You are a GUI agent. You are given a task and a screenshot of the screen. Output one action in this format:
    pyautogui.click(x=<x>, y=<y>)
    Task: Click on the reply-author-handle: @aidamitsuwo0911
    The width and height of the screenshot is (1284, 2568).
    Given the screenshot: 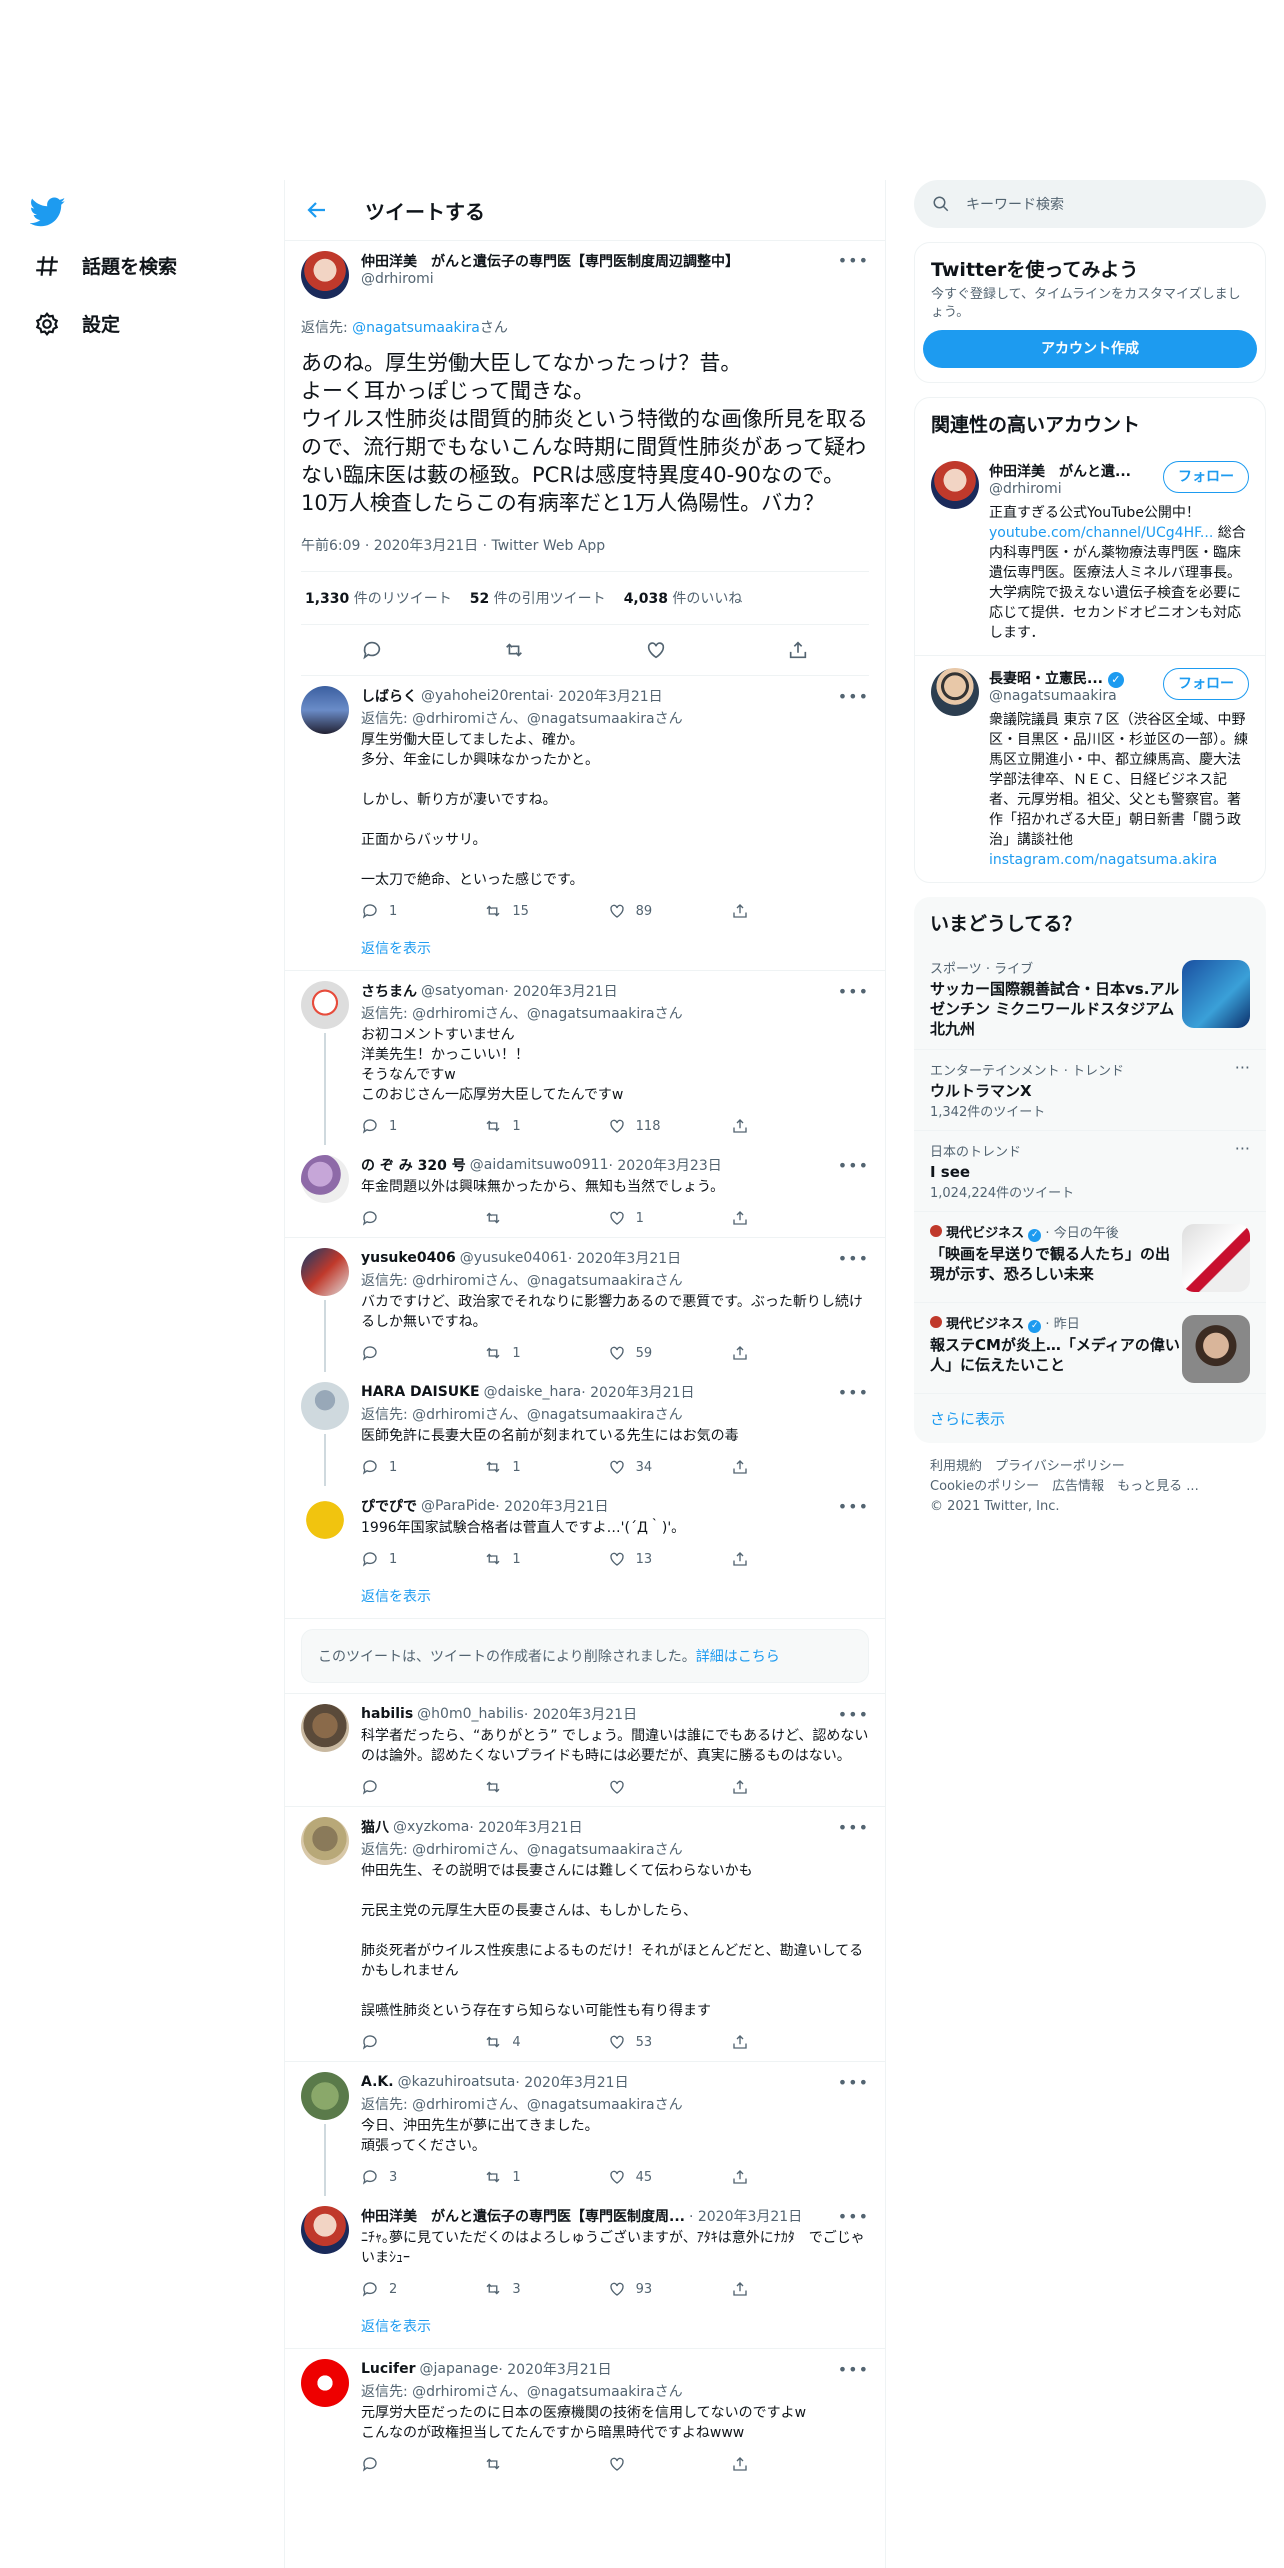 What is the action you would take?
    pyautogui.click(x=539, y=1165)
    